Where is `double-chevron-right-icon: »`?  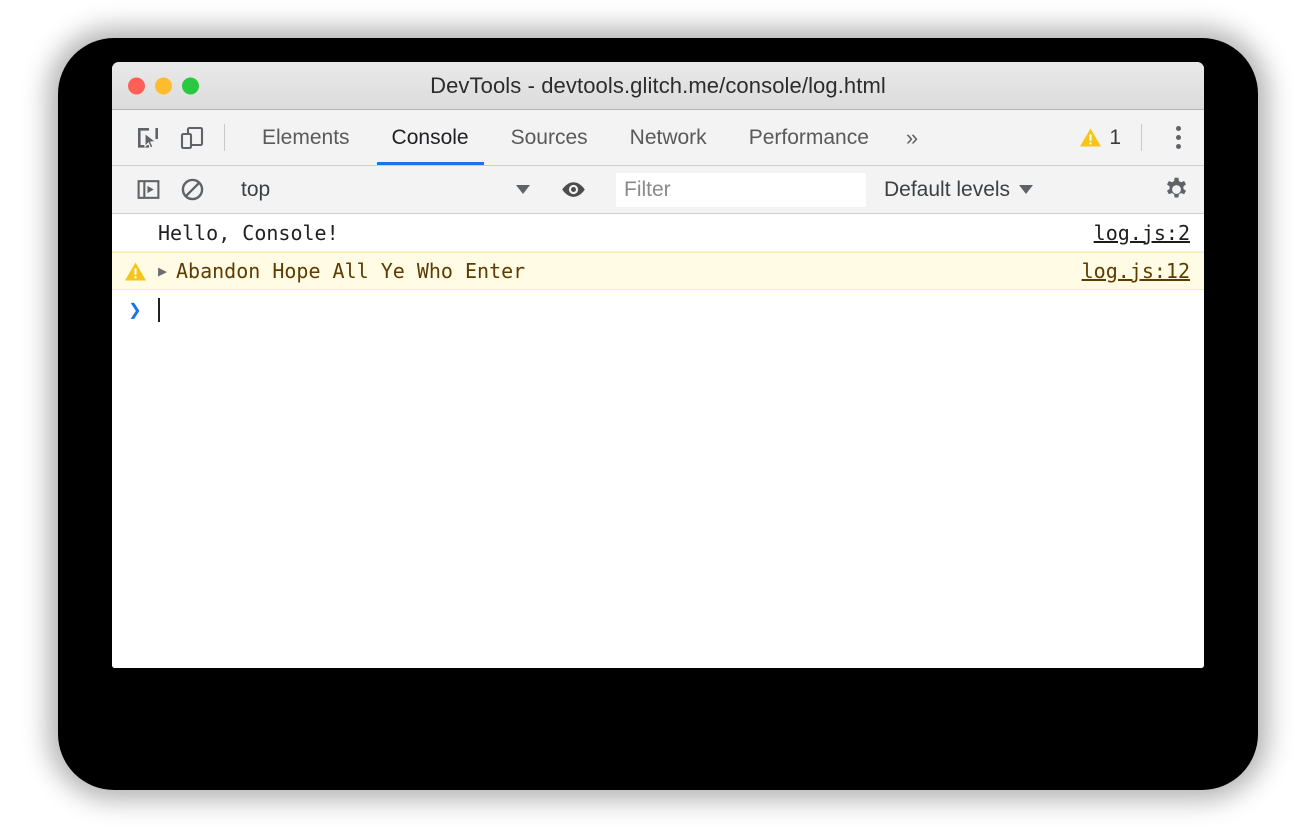 double-chevron-right-icon: » is located at coordinates (912, 137).